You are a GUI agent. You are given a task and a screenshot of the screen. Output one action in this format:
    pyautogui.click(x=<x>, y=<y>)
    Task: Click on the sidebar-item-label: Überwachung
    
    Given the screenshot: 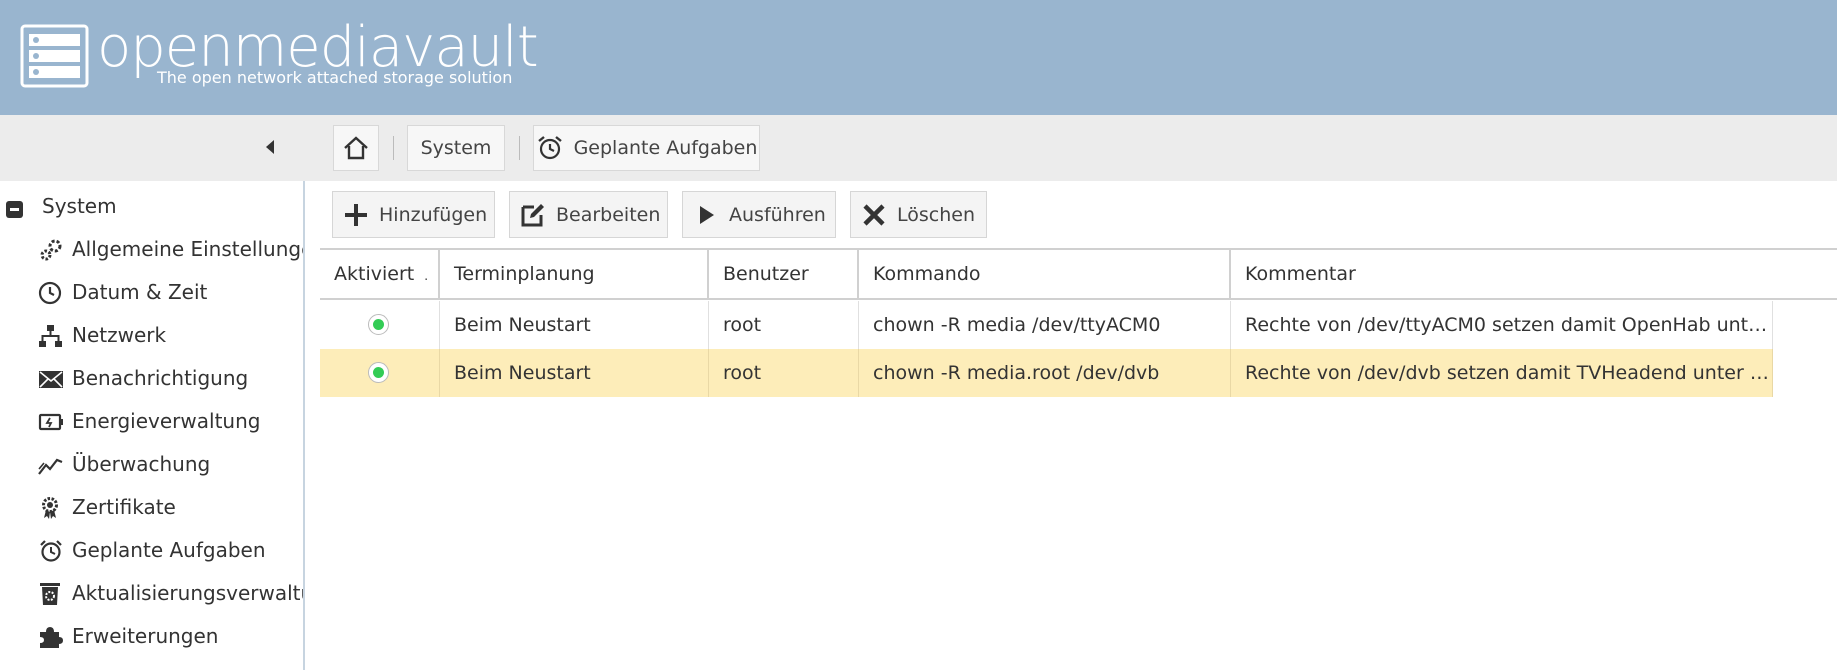 What is the action you would take?
    pyautogui.click(x=141, y=464)
    